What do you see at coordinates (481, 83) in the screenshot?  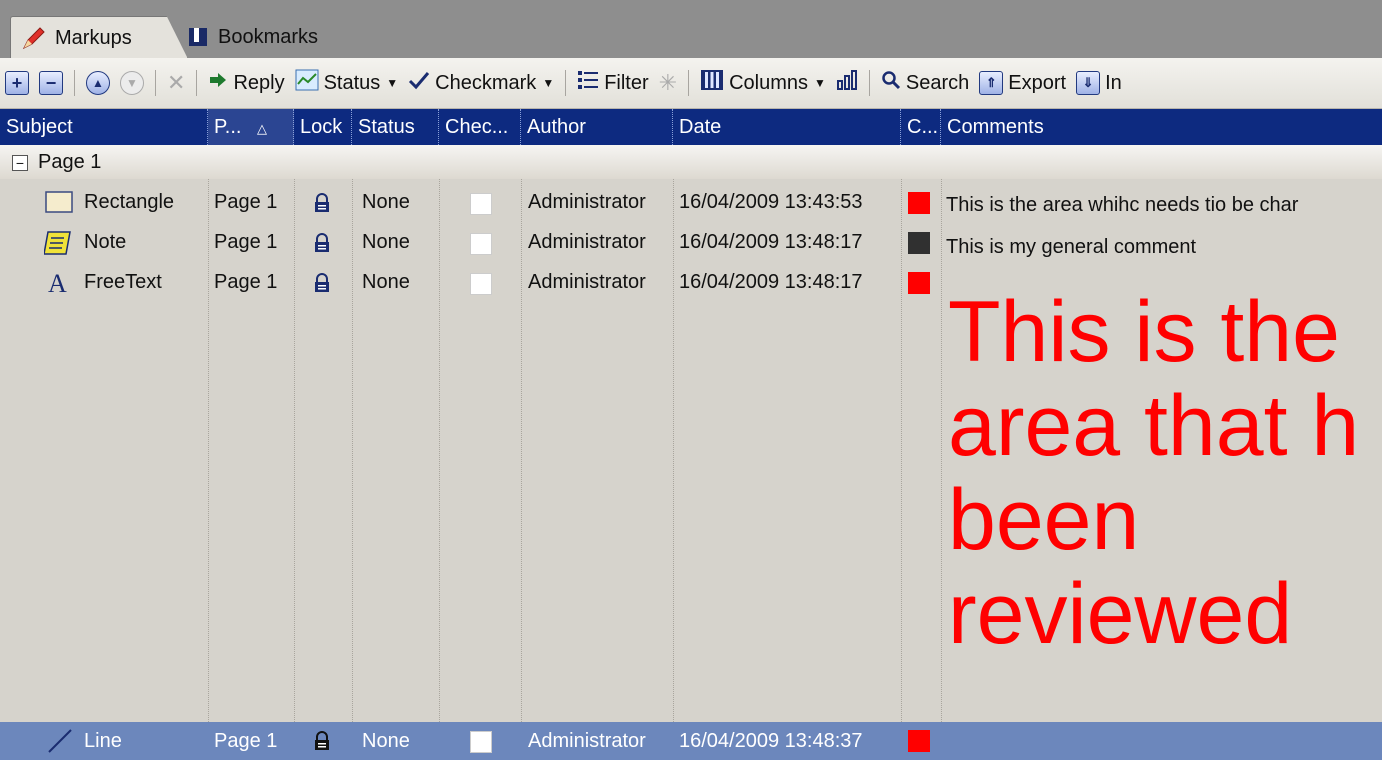 I see `checkmark-dropdown-button: Checkmark ▼` at bounding box center [481, 83].